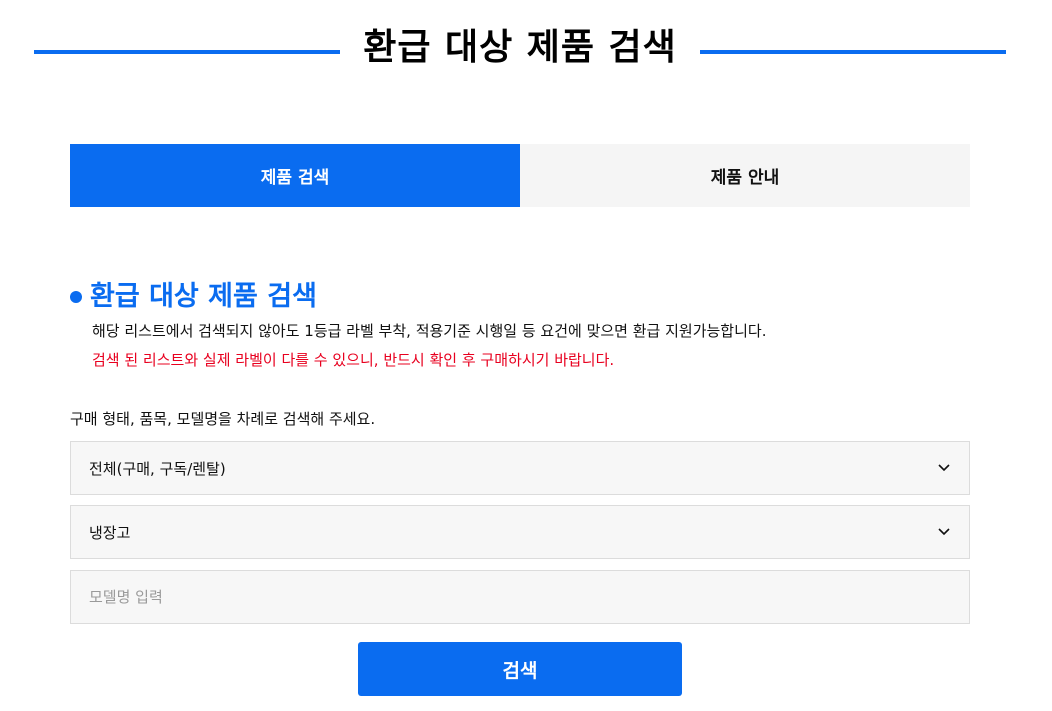 The width and height of the screenshot is (1052, 711). Describe the element at coordinates (520, 669) in the screenshot. I see `search-button: 검색` at that location.